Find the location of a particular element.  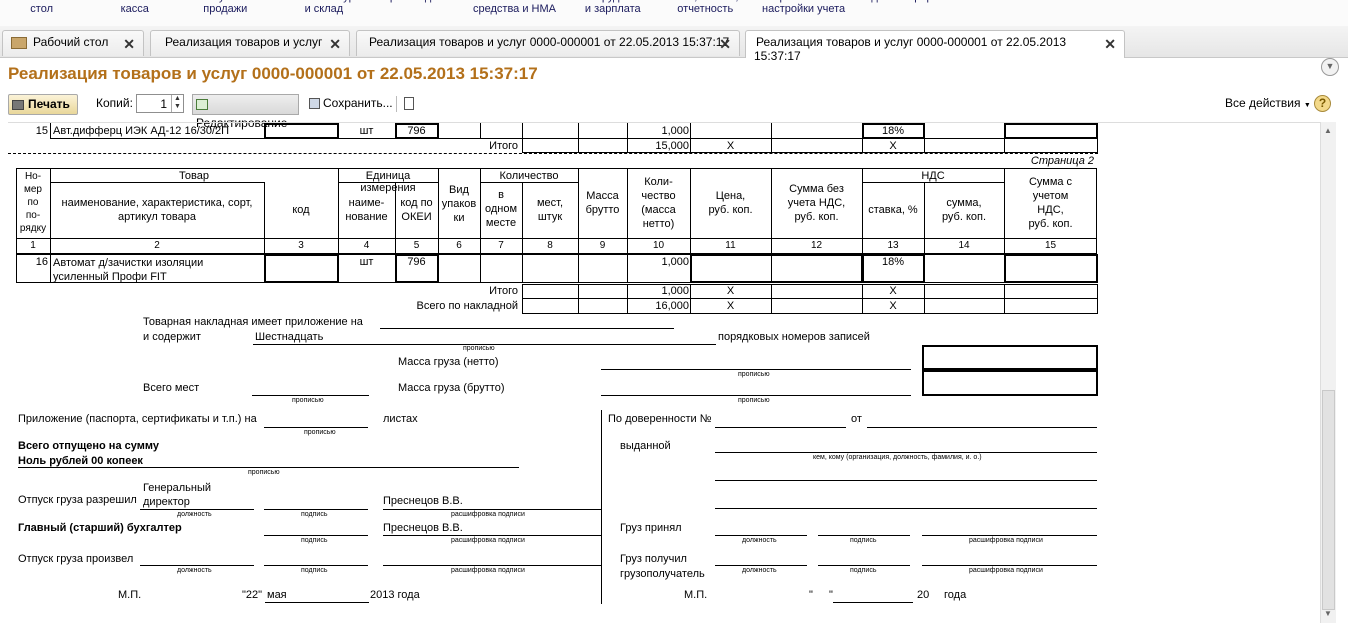

menu-section: Покупки ипродажи is located at coordinates (225, 7).